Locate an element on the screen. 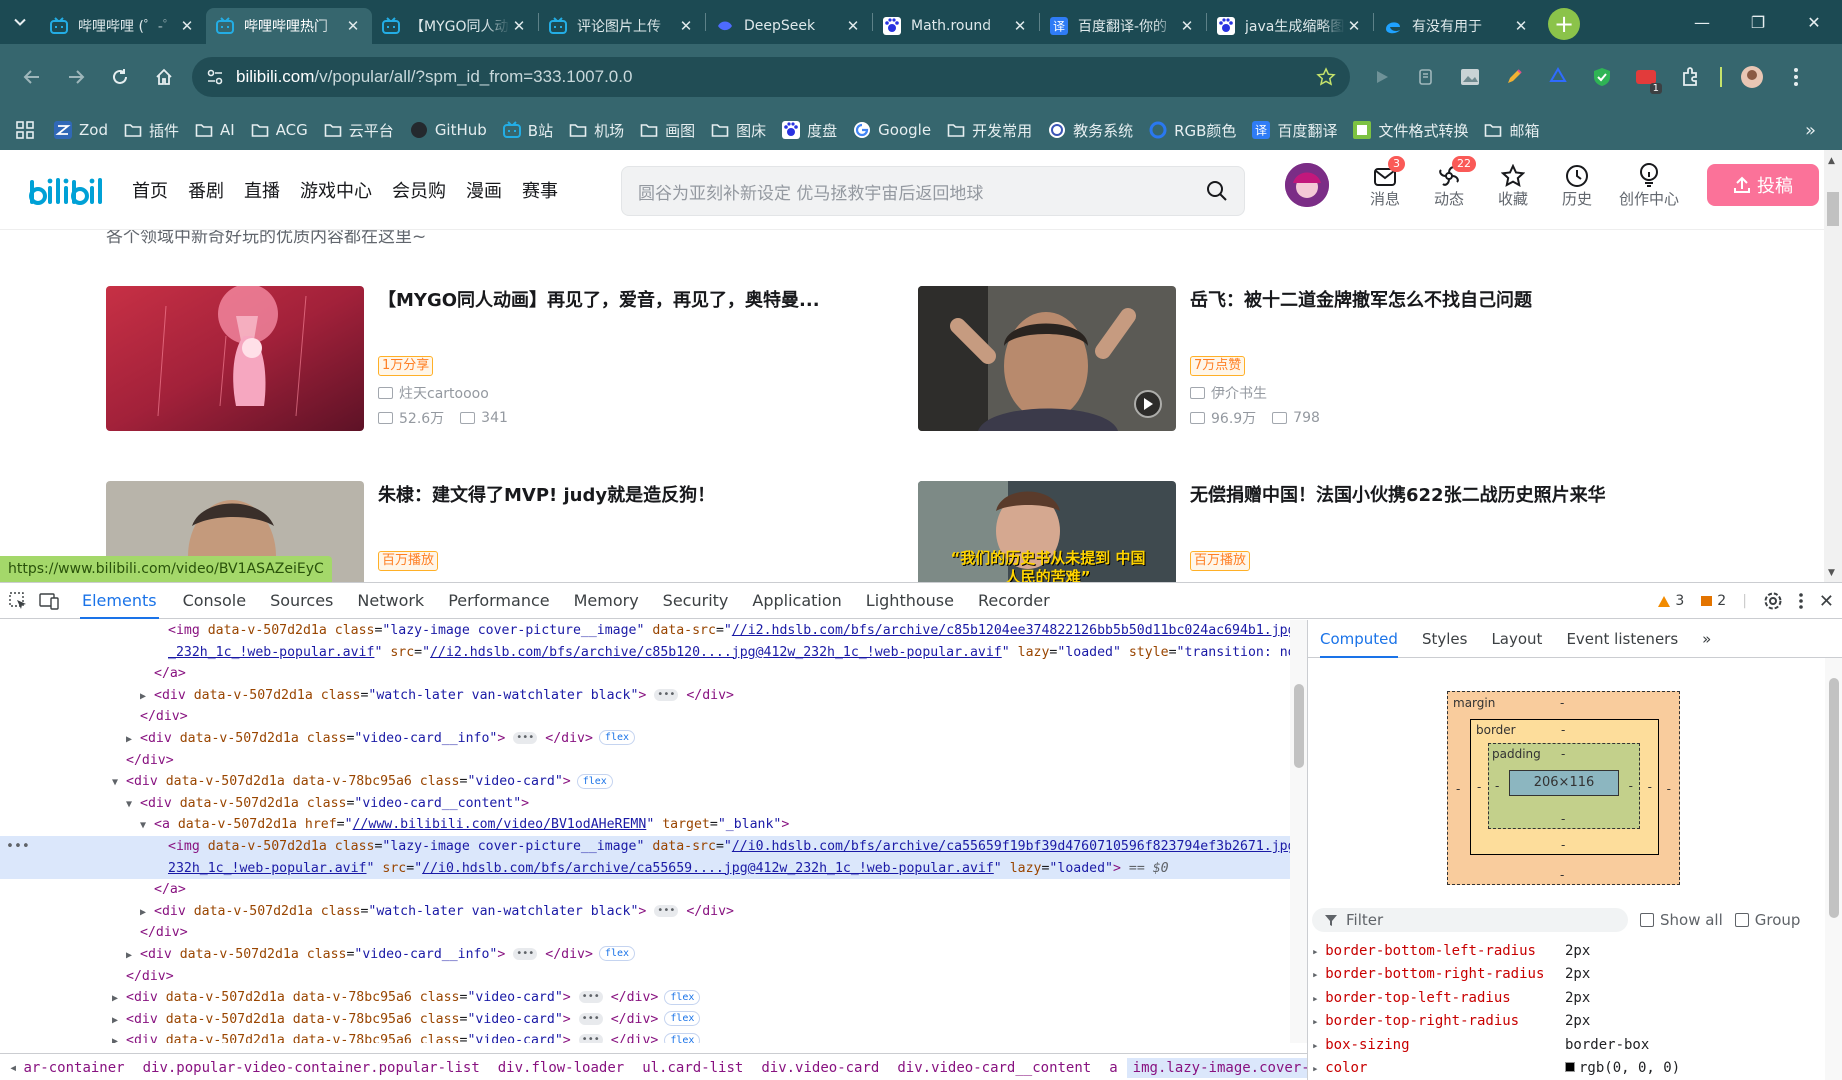 The width and height of the screenshot is (1842, 1080). devtools-tab-recorder: Recorder is located at coordinates (1014, 601).